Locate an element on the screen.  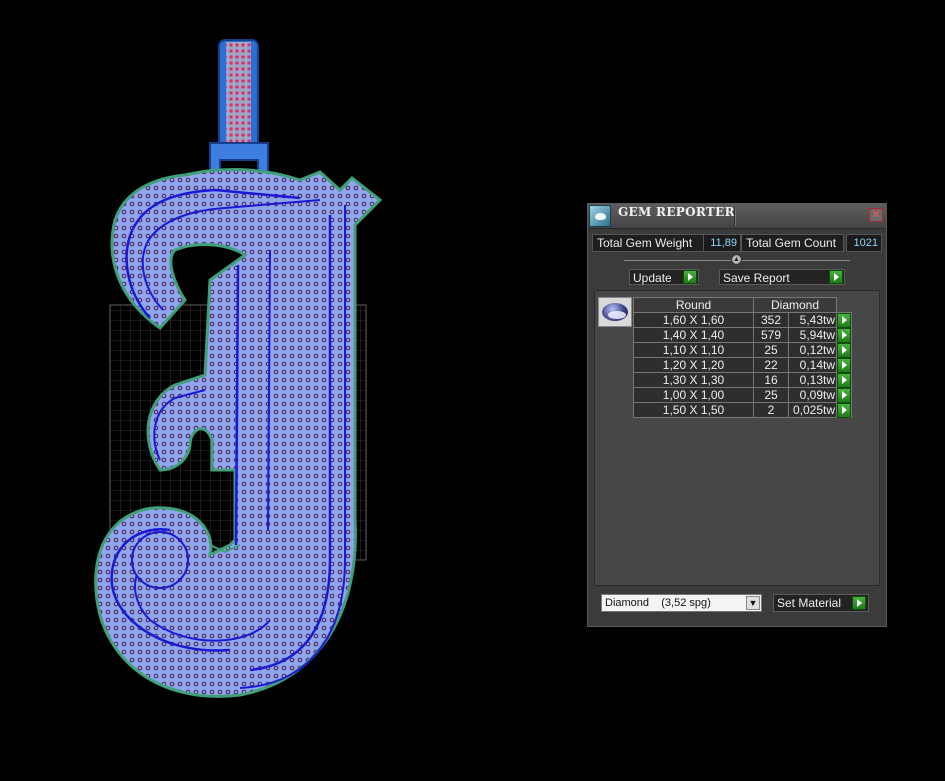
gem-count-cell: 352 is located at coordinates (771, 320).